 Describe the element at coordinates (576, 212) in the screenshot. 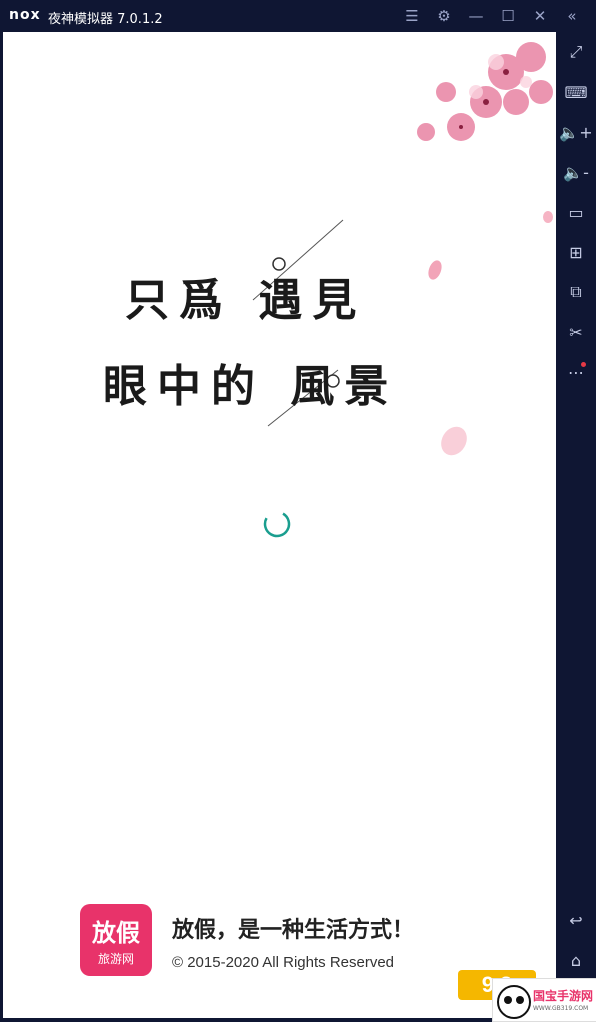

I see `screen-icon: ▭` at that location.